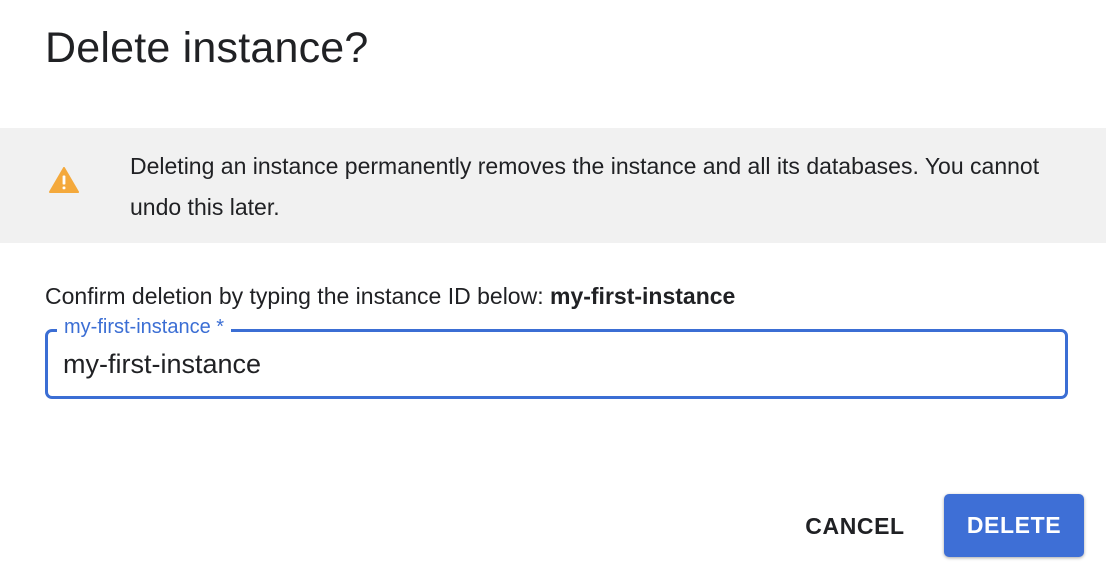  I want to click on instance-id-field-label: my-first-instance *, so click(144, 327).